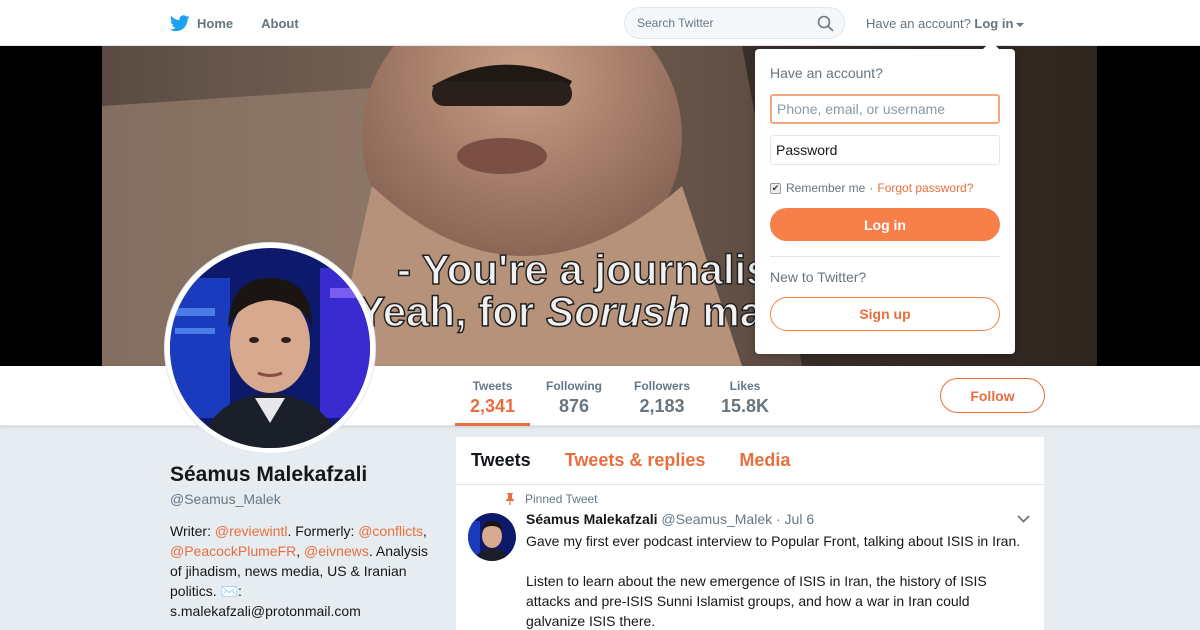  Describe the element at coordinates (745, 386) in the screenshot. I see `stat-label: Likes` at that location.